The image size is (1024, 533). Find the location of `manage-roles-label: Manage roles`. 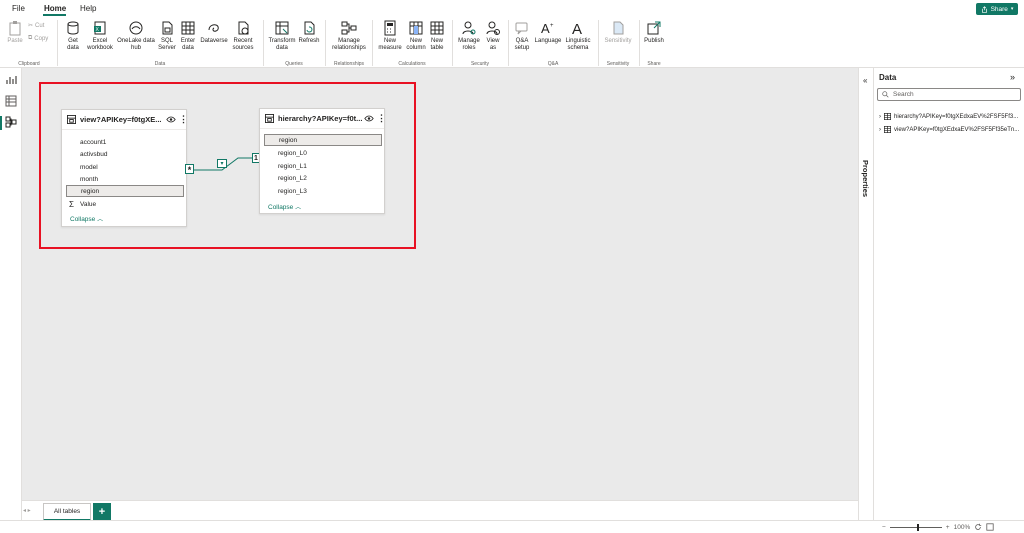

manage-roles-label: Manage roles is located at coordinates (469, 44).